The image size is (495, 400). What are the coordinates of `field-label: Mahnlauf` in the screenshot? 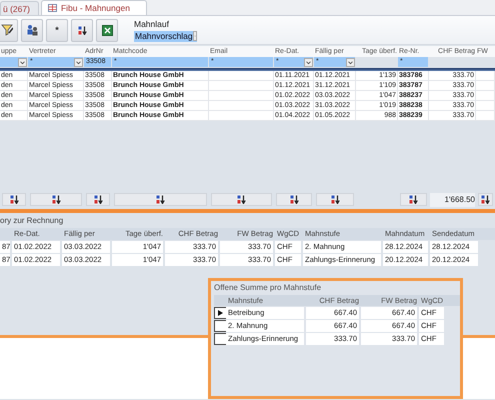 It's located at (152, 23).